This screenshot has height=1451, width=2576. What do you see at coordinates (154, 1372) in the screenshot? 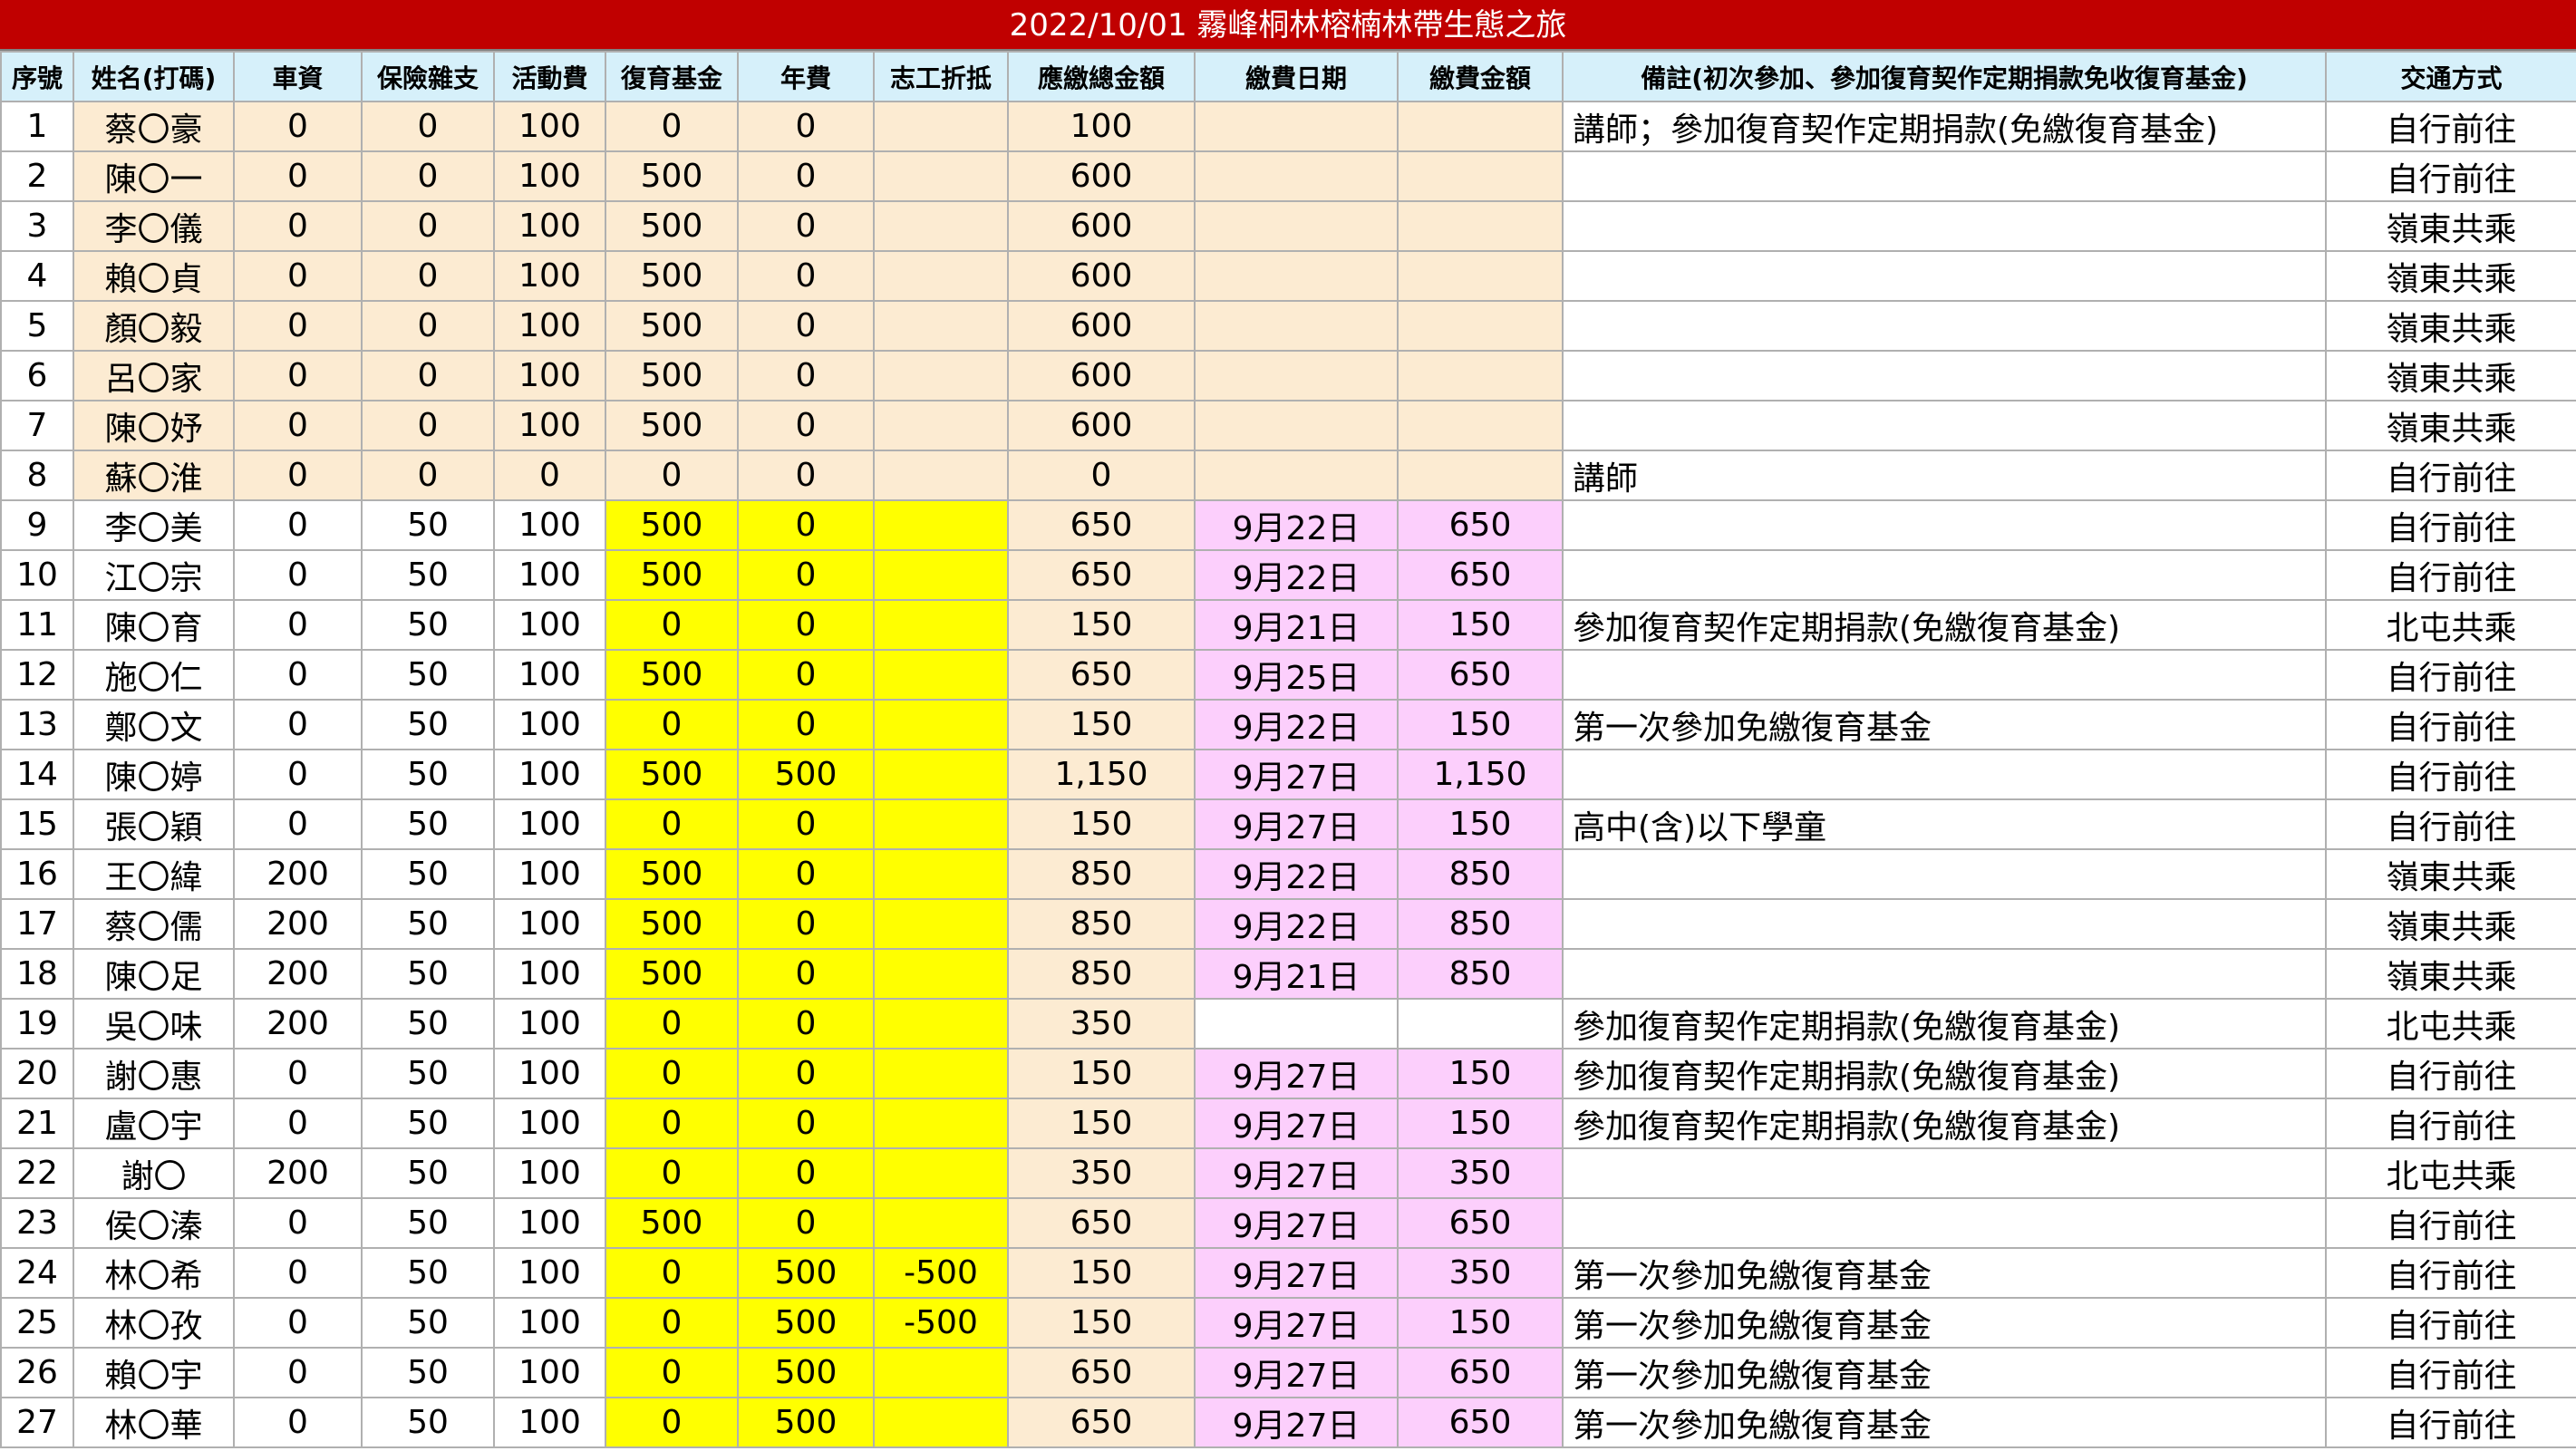
I see `cell-name: 賴〇宇` at bounding box center [154, 1372].